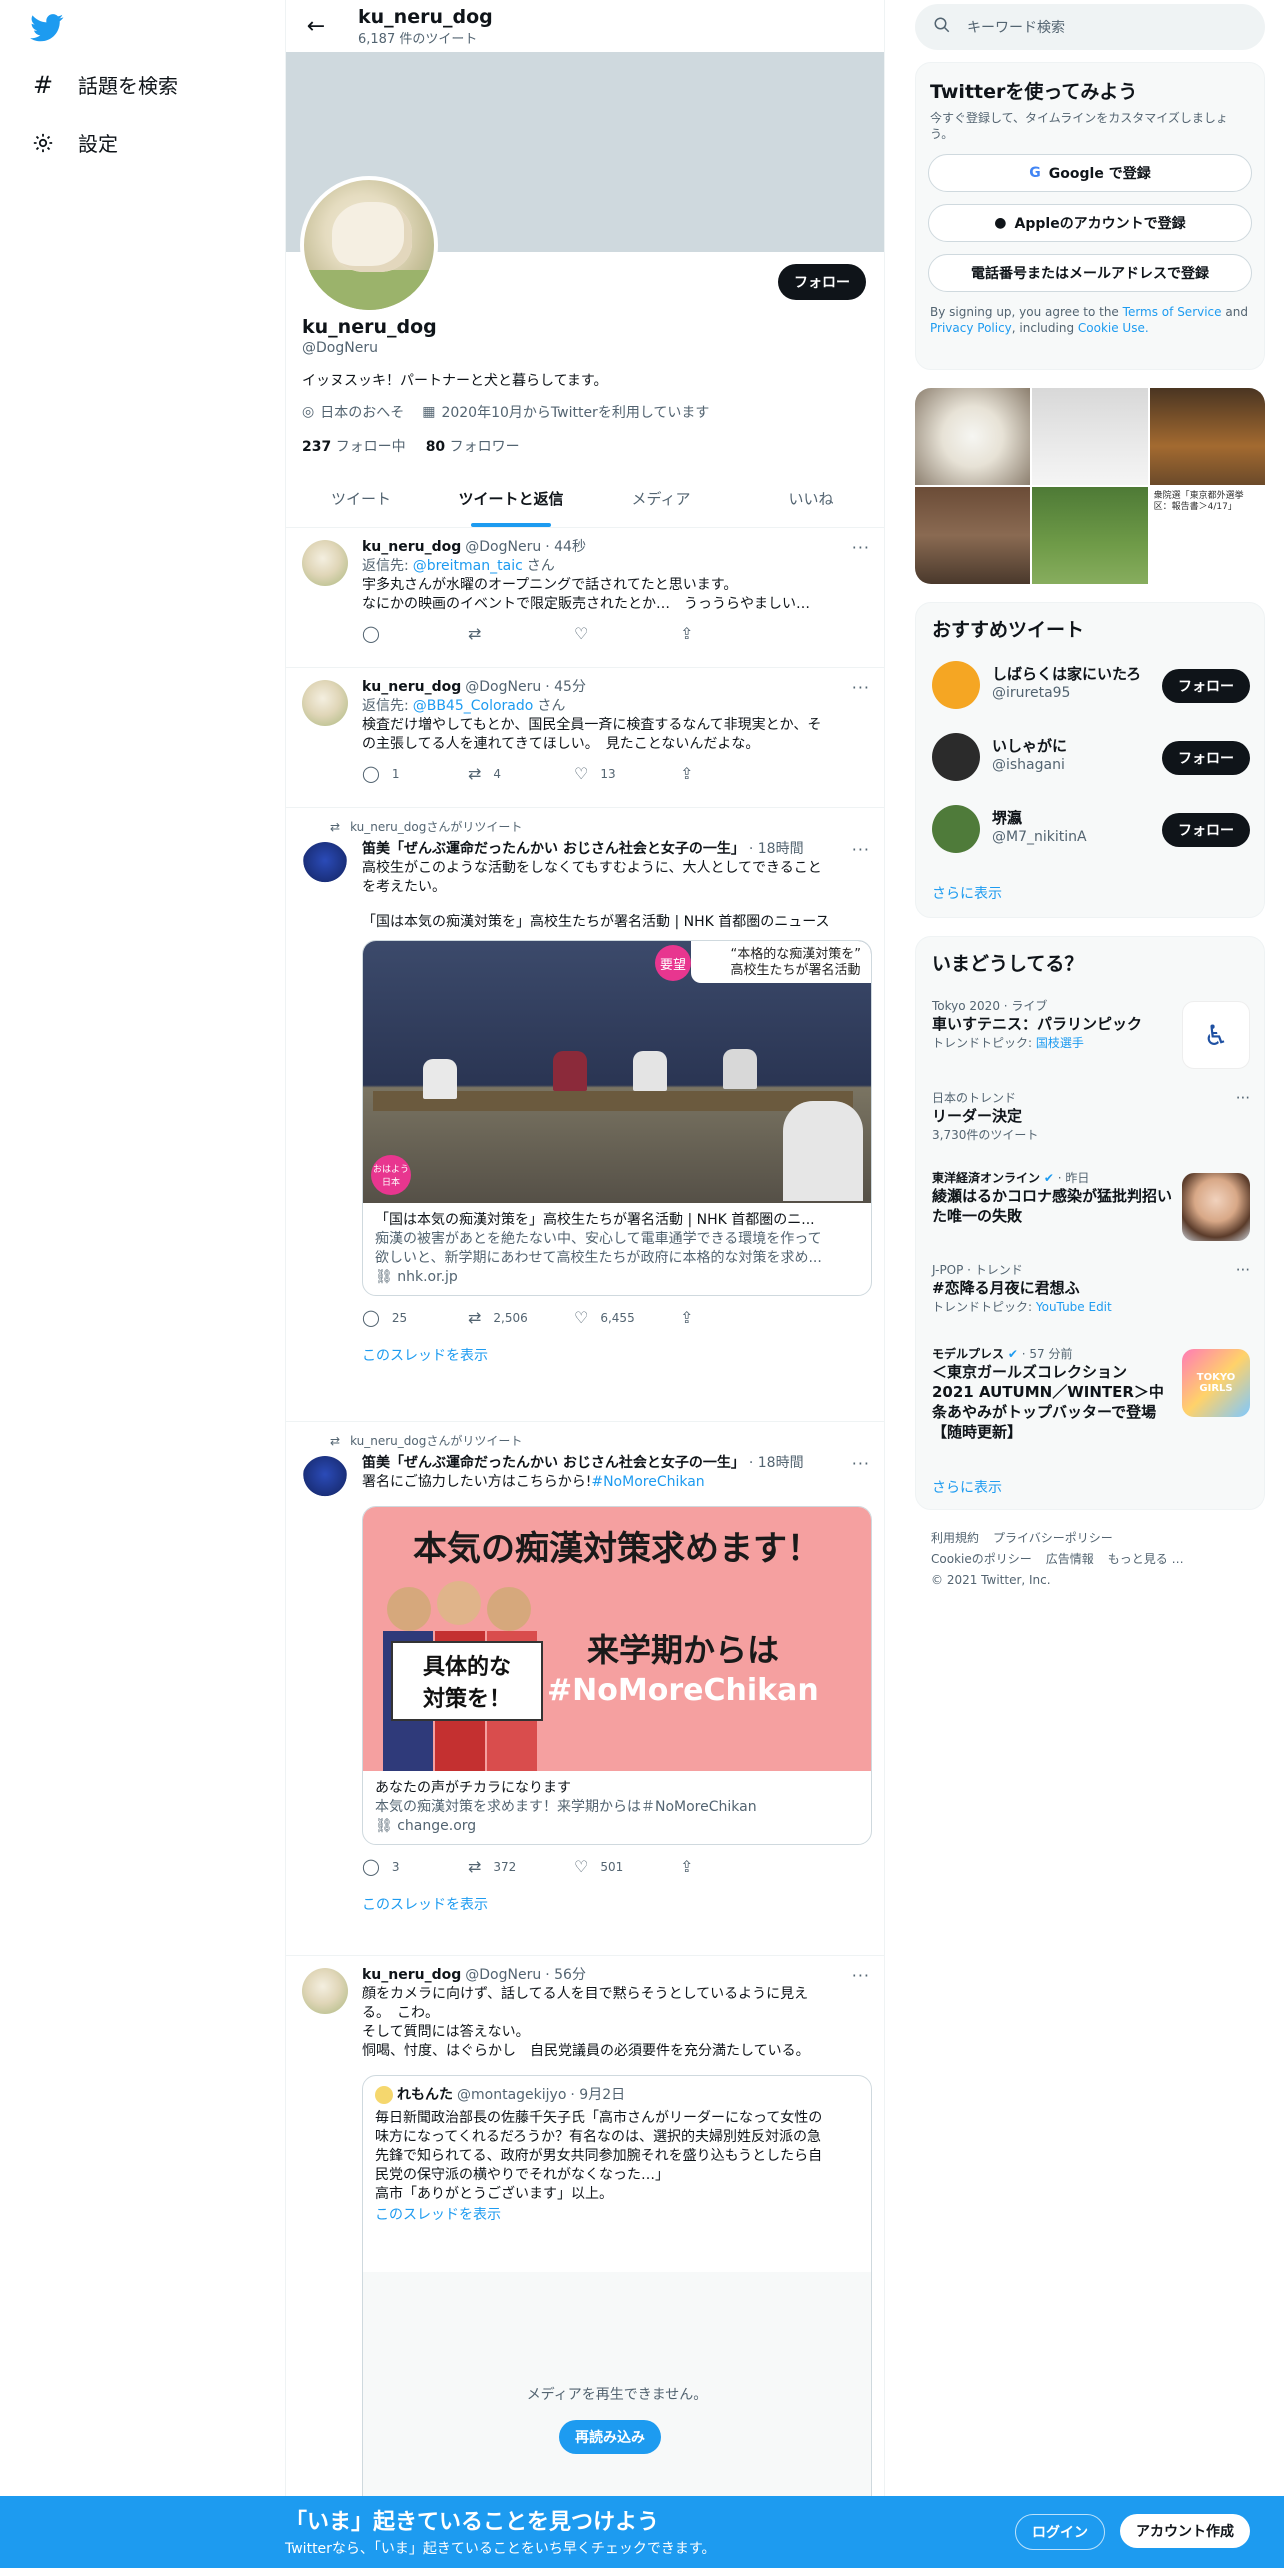  Describe the element at coordinates (981, 1559) in the screenshot. I see `footer-link: Cookieのポリシー` at that location.